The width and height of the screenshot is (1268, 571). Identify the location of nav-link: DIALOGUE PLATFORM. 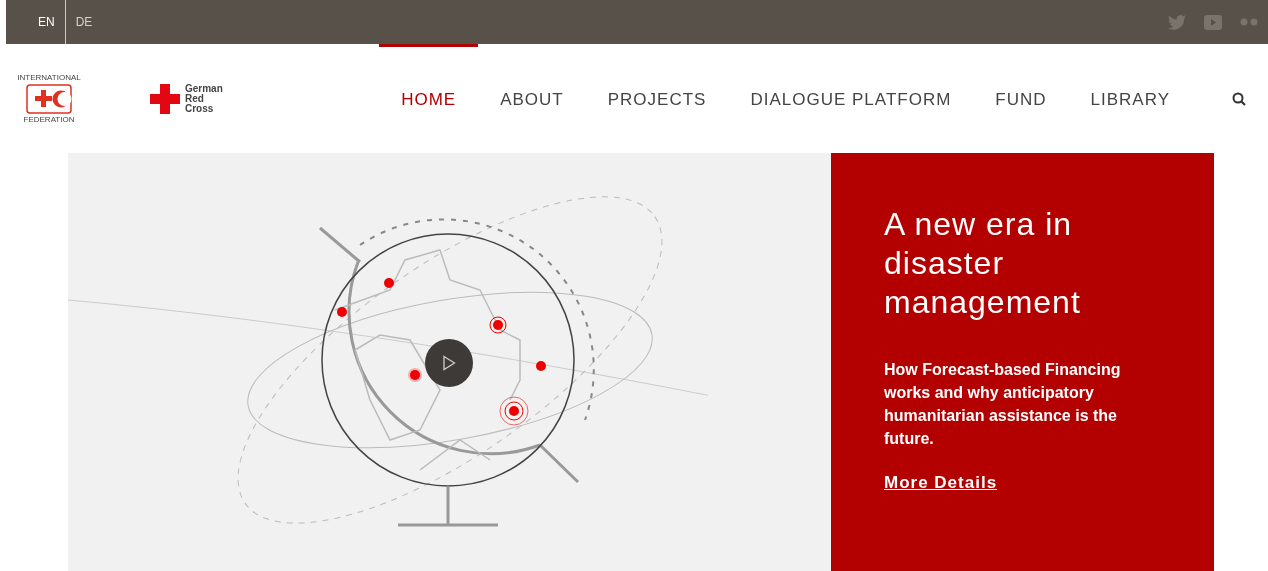
(851, 98).